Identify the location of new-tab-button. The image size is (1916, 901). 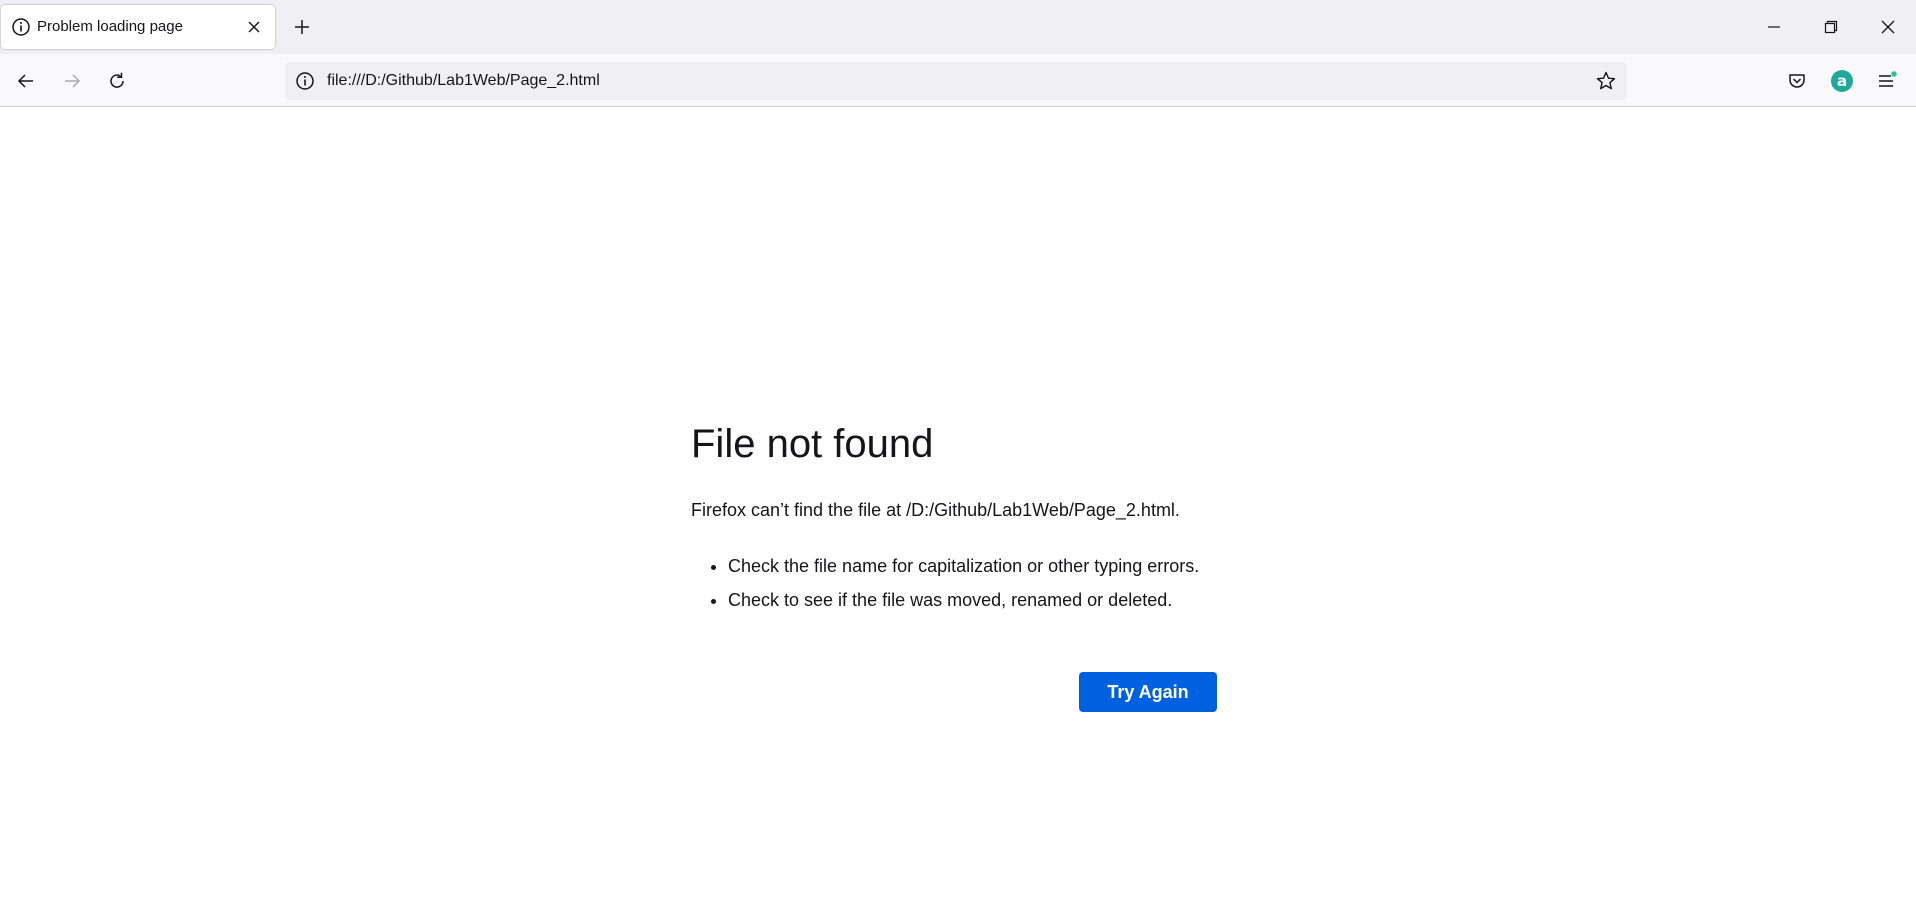
(302, 27).